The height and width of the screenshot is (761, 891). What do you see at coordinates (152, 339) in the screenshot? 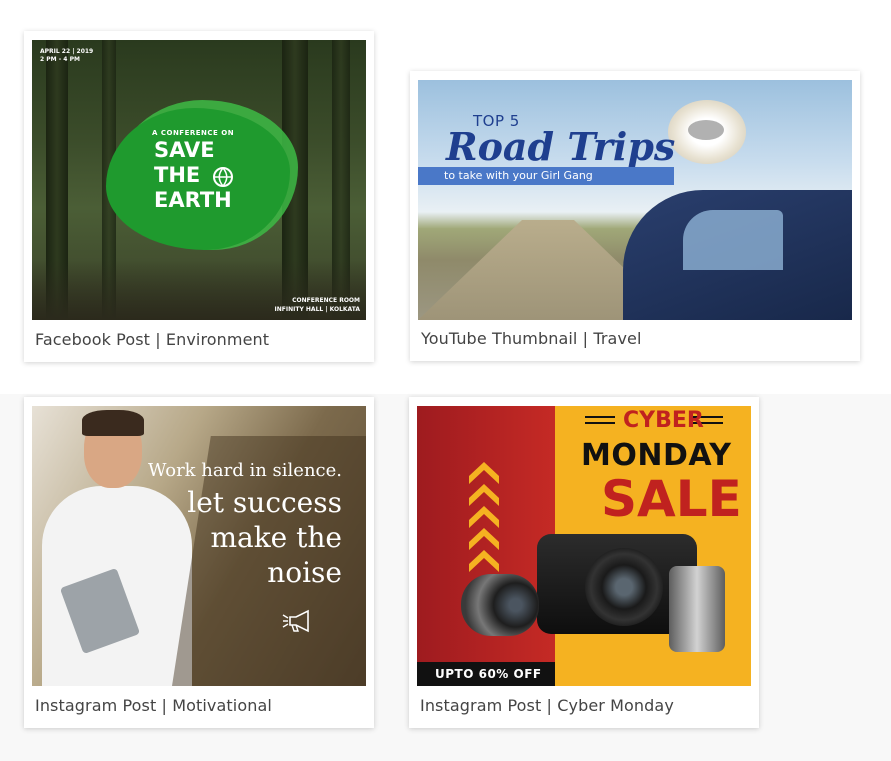
I see `template-caption: Facebook Post | Environment` at bounding box center [152, 339].